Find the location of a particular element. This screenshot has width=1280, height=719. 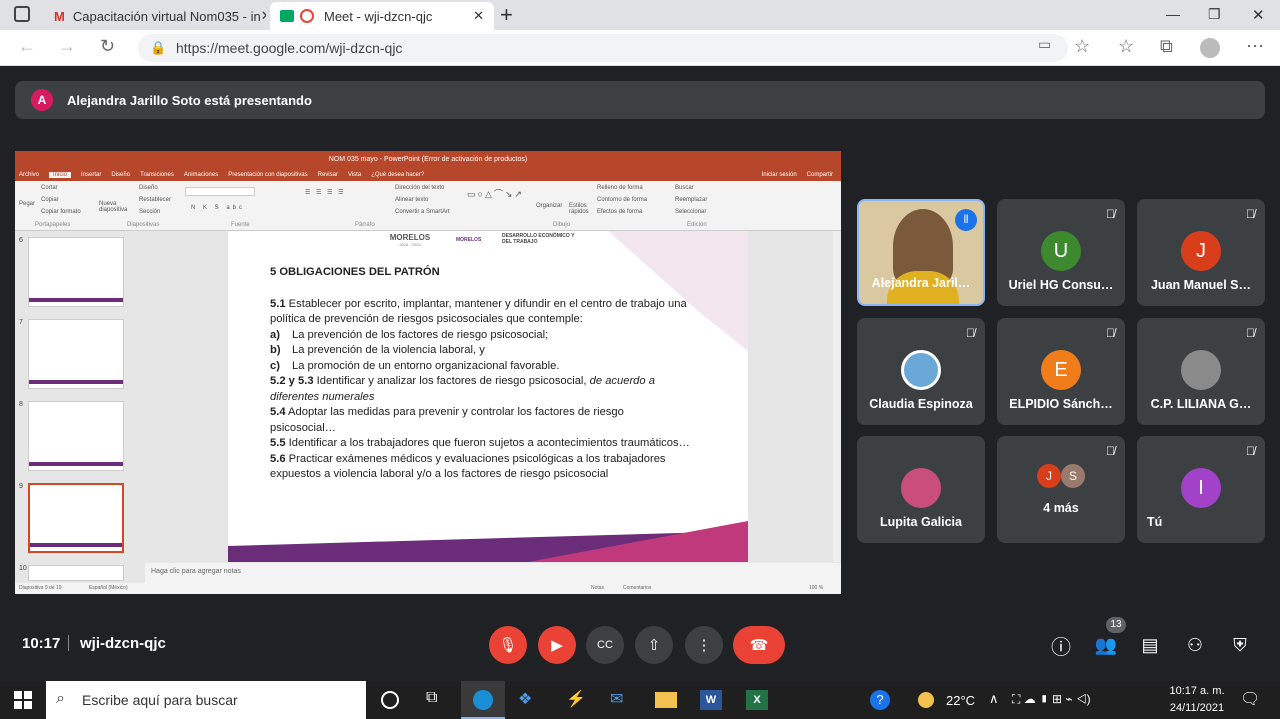

notifications-icon: 🗨 is located at coordinates (1250, 699).